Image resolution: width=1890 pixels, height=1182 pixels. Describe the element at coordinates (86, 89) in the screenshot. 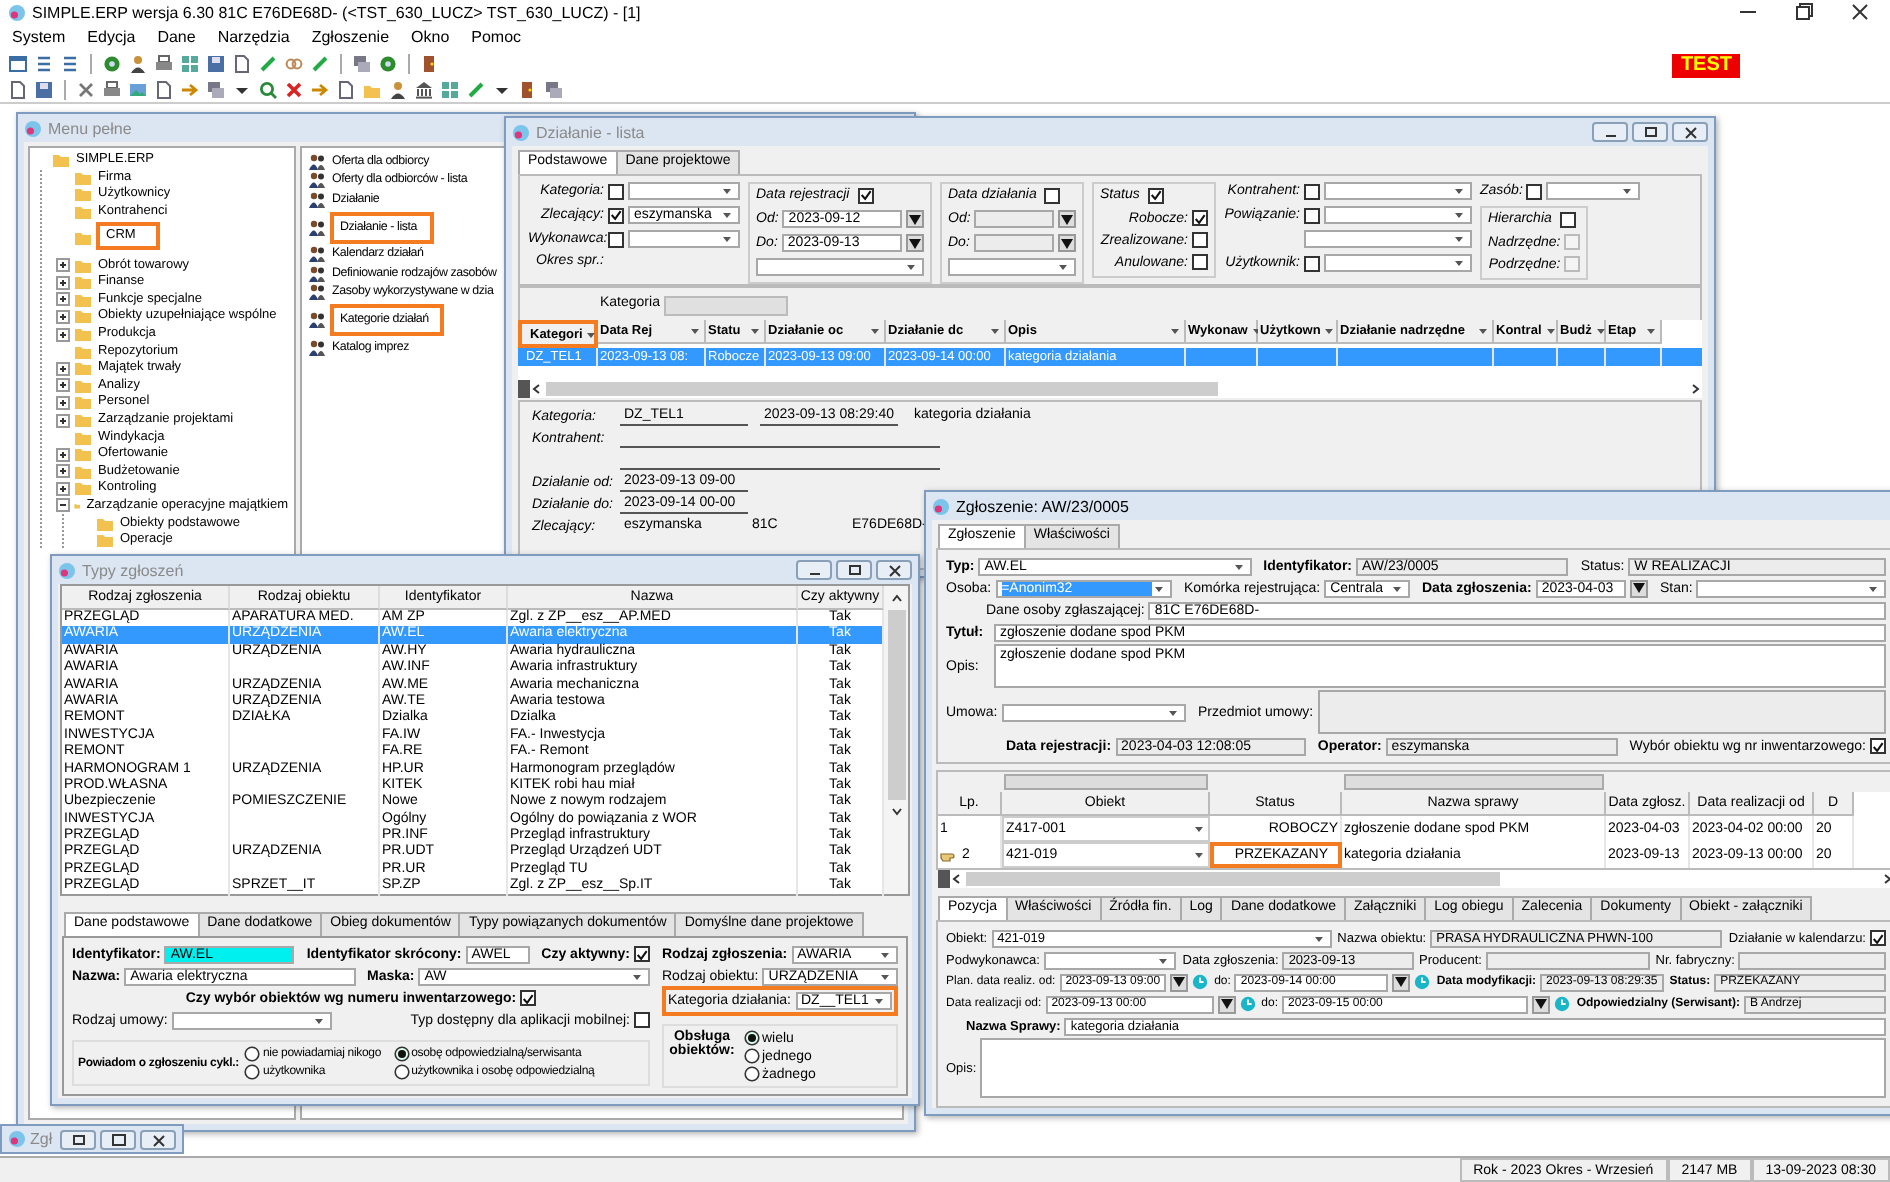

I see `cross-icon` at that location.